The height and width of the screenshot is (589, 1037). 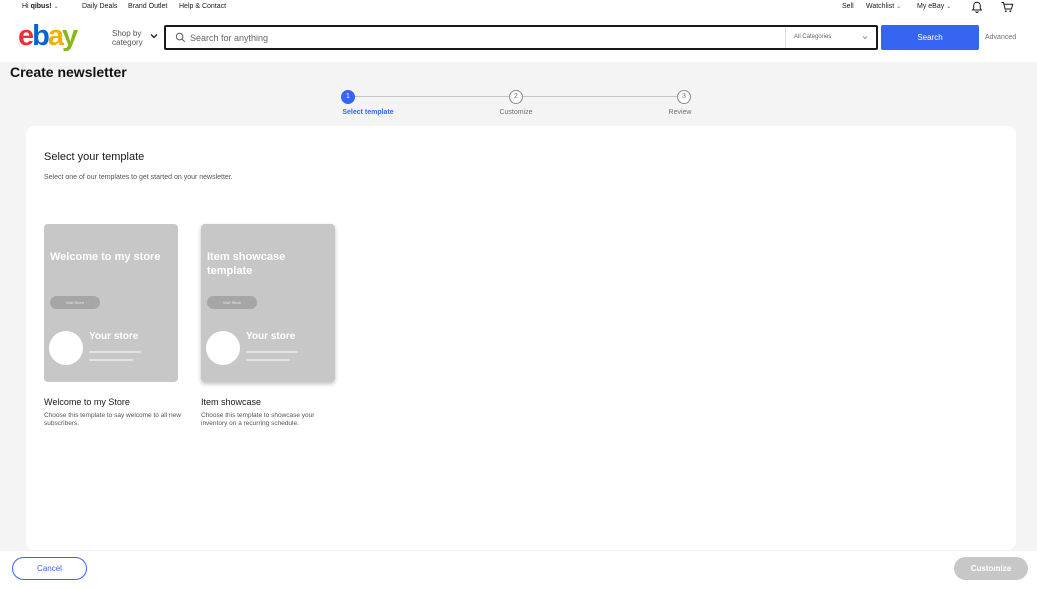 I want to click on logo-letter-b: b, so click(x=41, y=36).